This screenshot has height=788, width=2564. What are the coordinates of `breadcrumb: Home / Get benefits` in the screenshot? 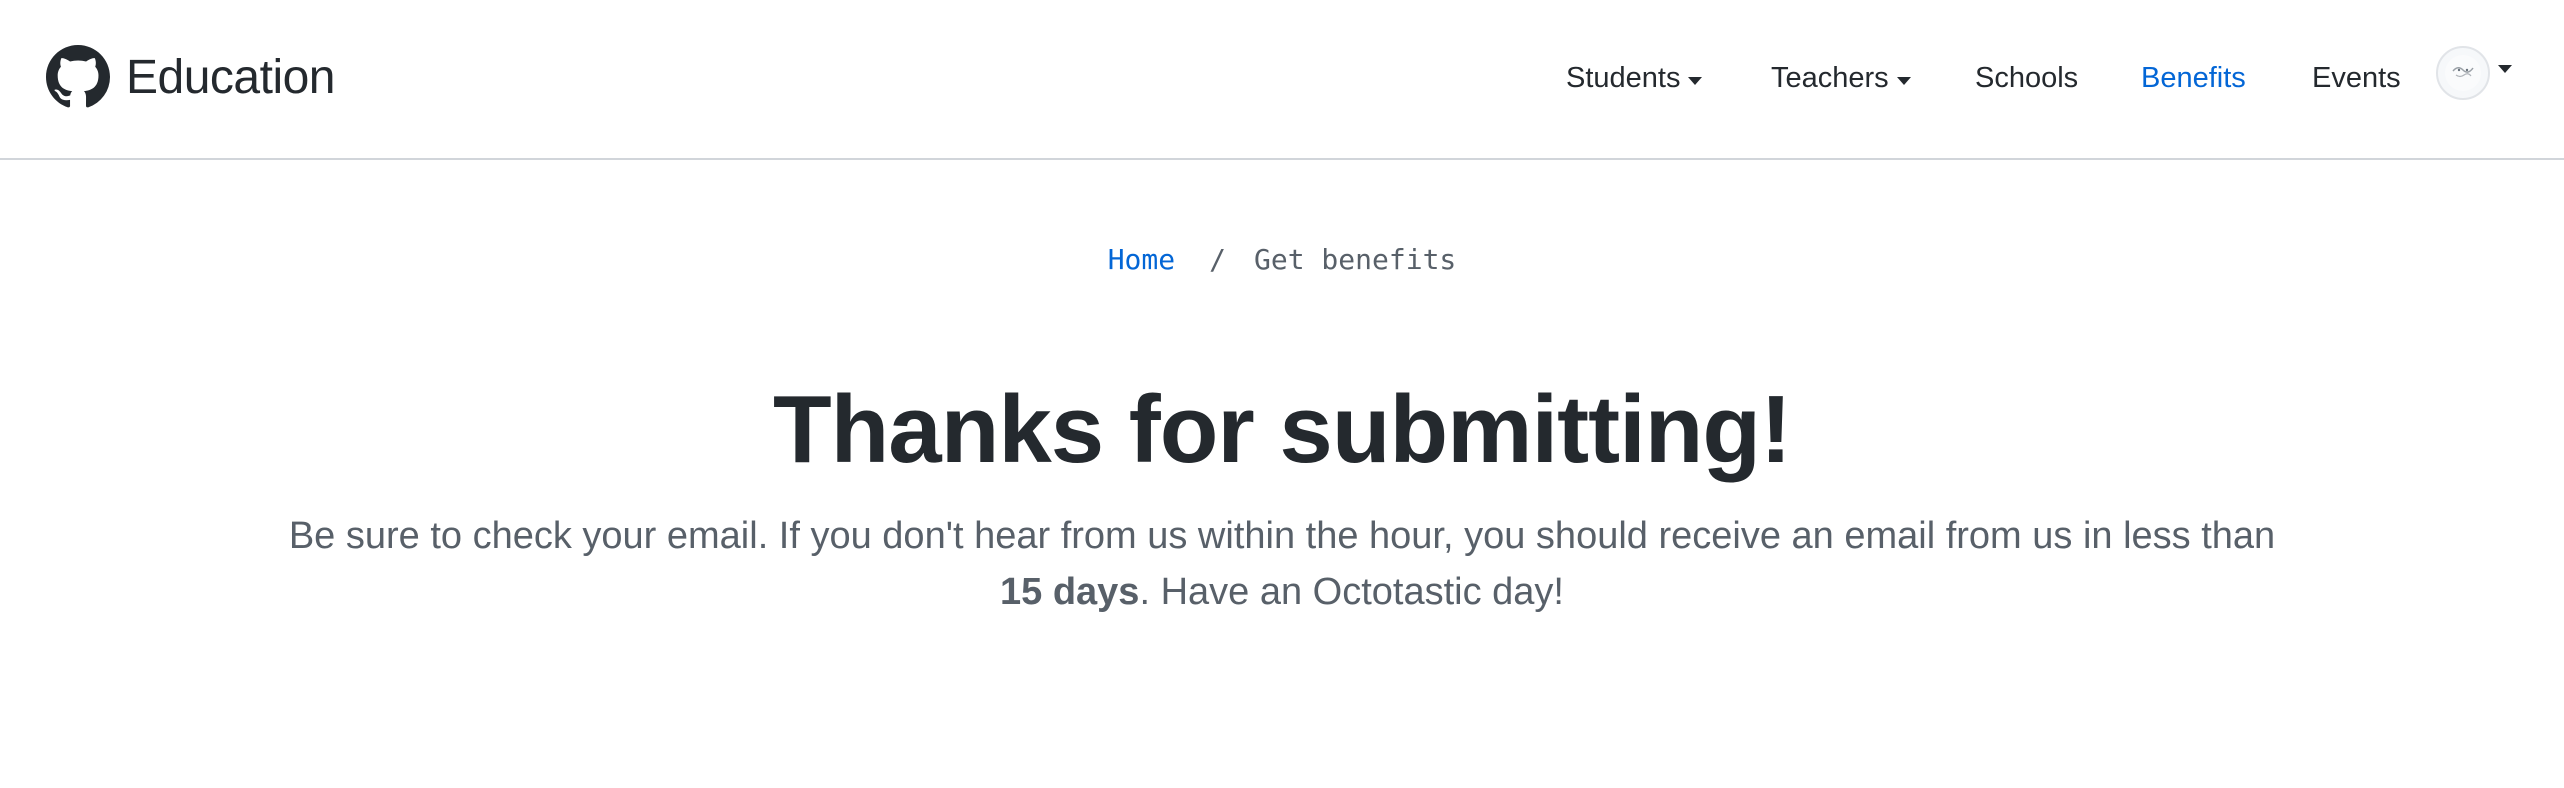 It's located at (1282, 259).